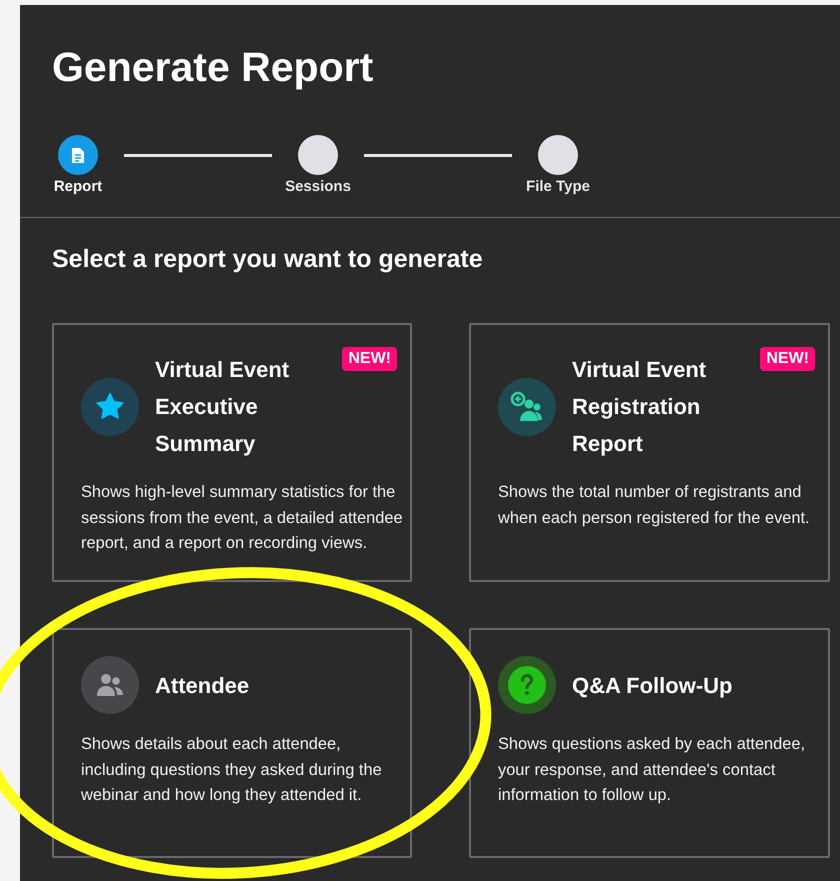 Image resolution: width=840 pixels, height=881 pixels. I want to click on report-card: Attendee Shows details about each attendee, including questions they asked during the webinar and how long they attended it., so click(232, 743).